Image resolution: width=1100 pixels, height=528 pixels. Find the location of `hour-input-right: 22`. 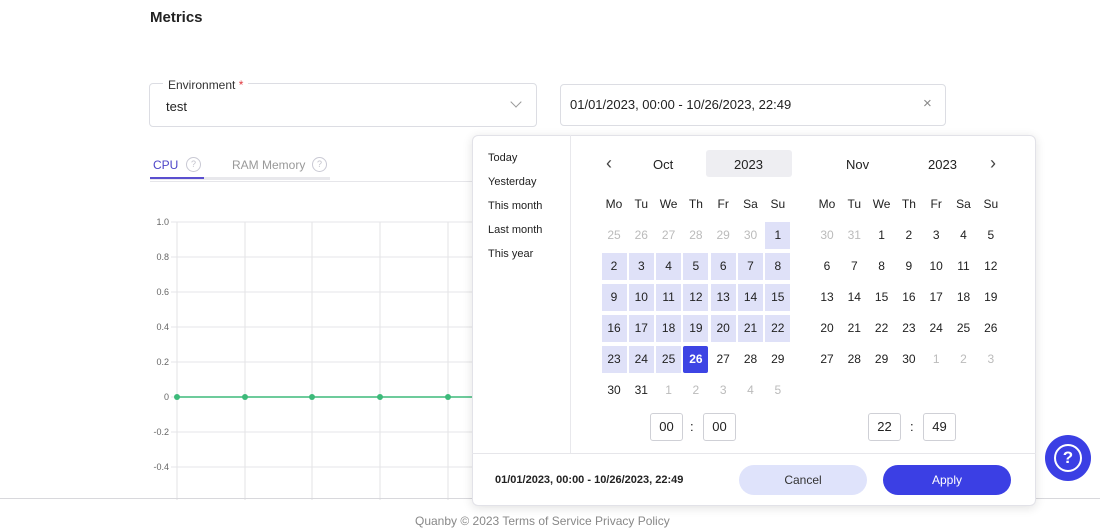

hour-input-right: 22 is located at coordinates (884, 427).